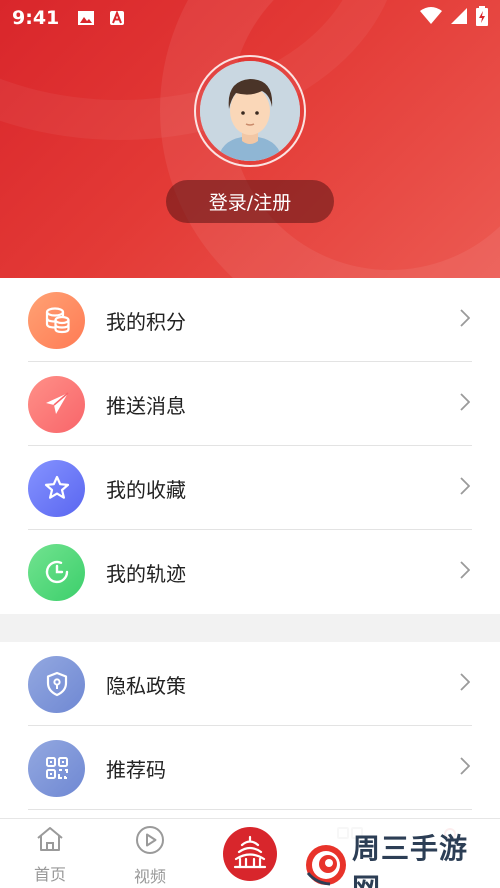  Describe the element at coordinates (146, 321) in the screenshot. I see `menu-label: 我的积分` at that location.